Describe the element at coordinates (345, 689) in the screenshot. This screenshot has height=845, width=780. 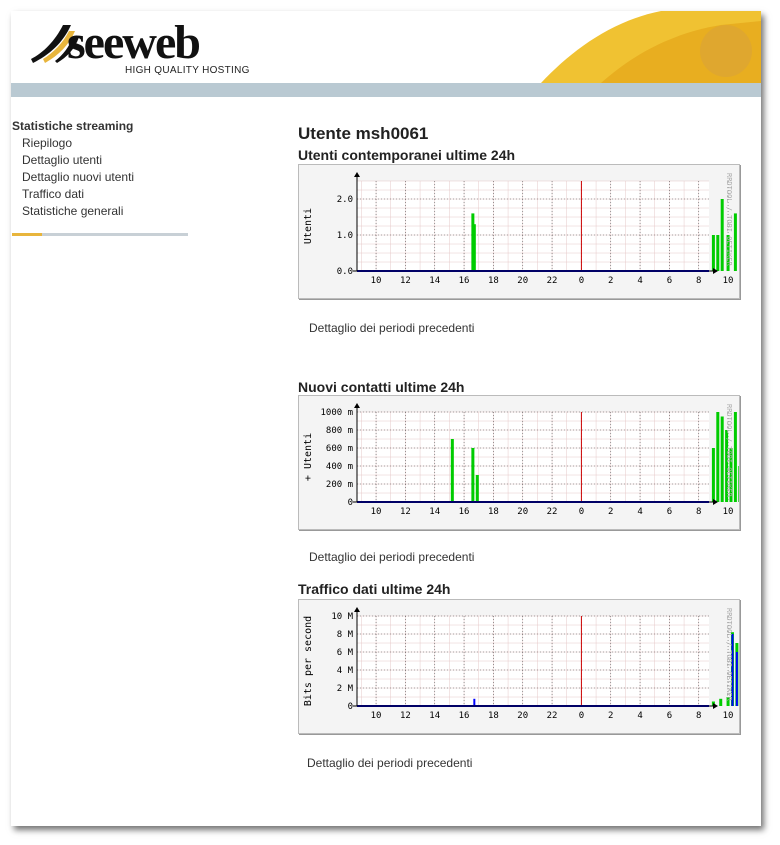
I see `y-tick-label: 2 M` at that location.